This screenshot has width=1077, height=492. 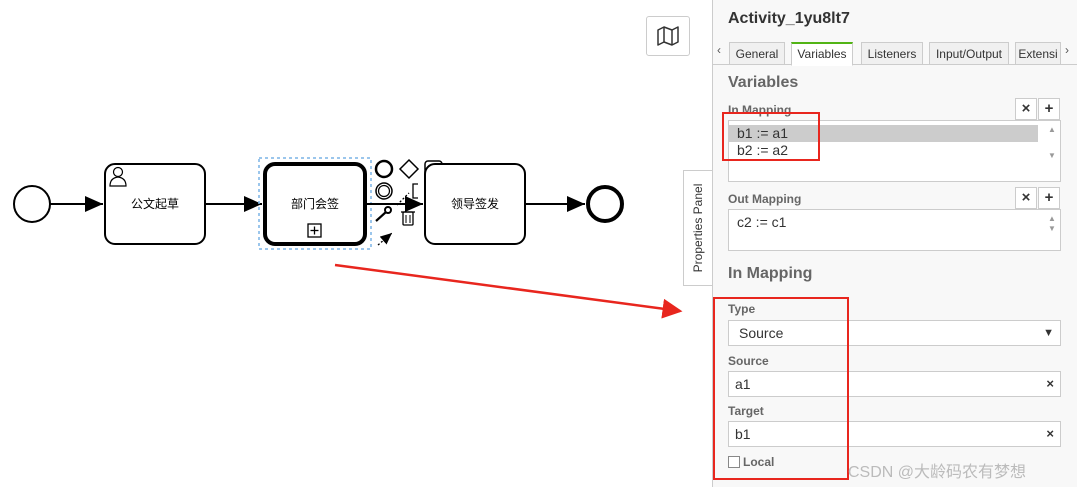 What do you see at coordinates (760, 110) in the screenshot?
I see `in-mapping-label: In Mapping` at bounding box center [760, 110].